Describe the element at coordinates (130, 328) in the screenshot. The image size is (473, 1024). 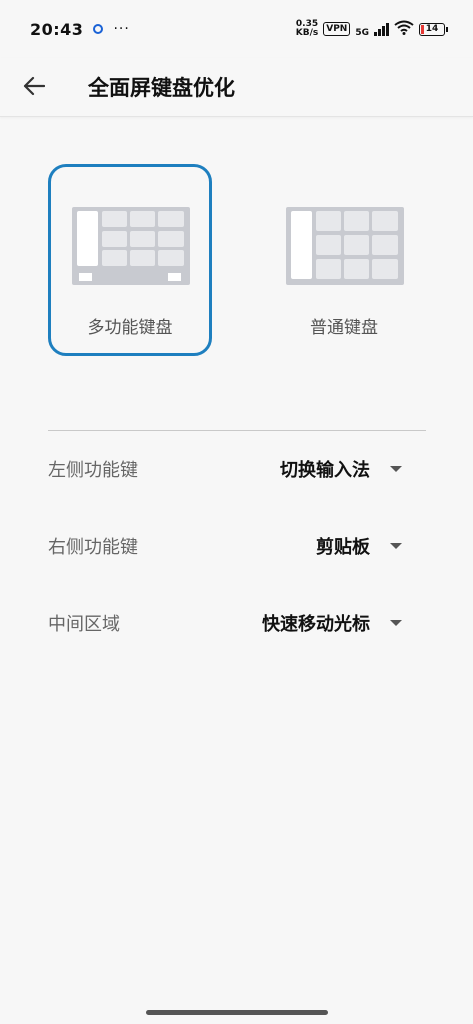
I see `keyboard-option-label: 多功能键盘` at that location.